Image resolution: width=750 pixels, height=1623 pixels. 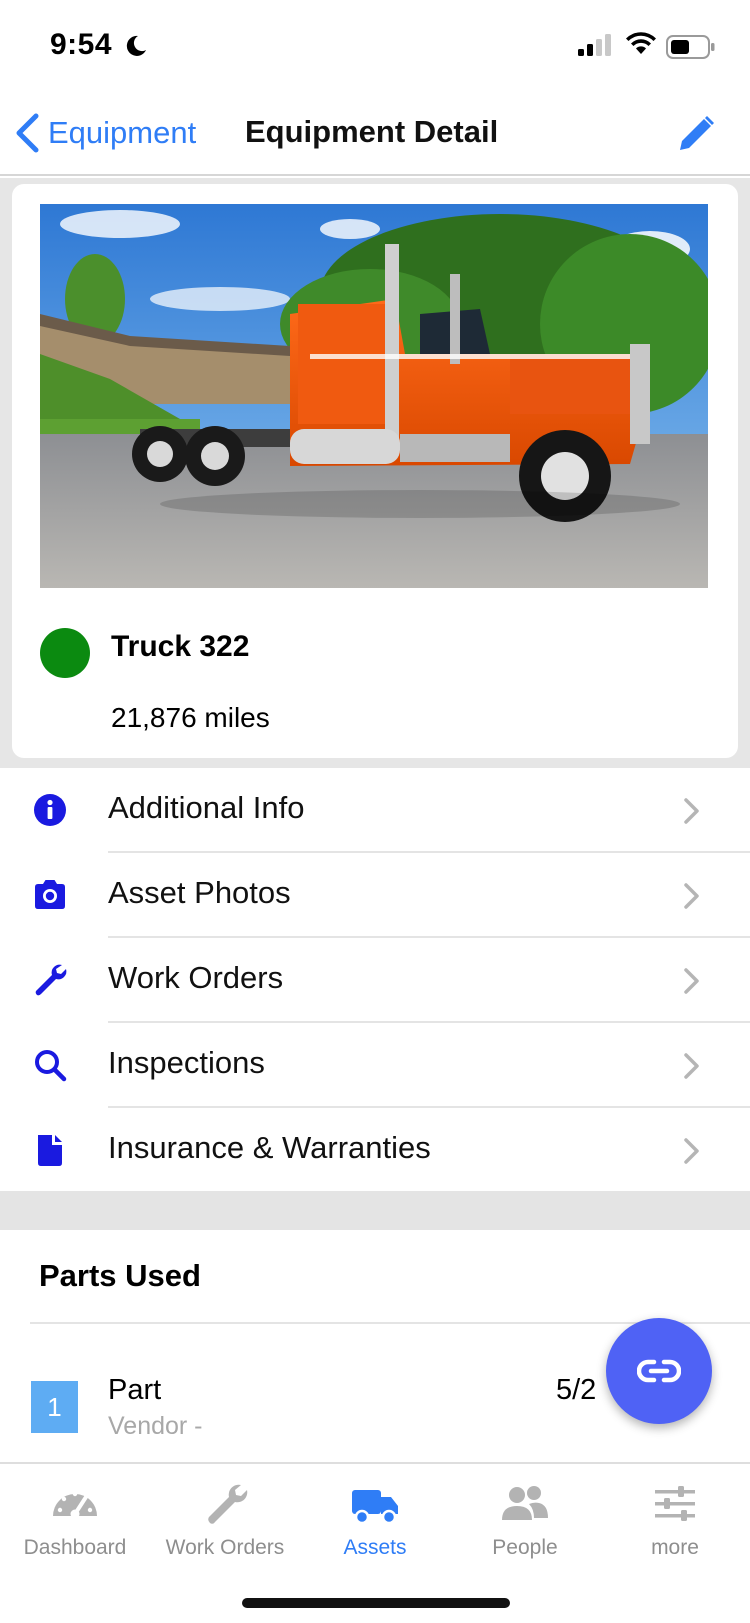 I want to click on cellular-signal-icon, so click(x=594, y=45).